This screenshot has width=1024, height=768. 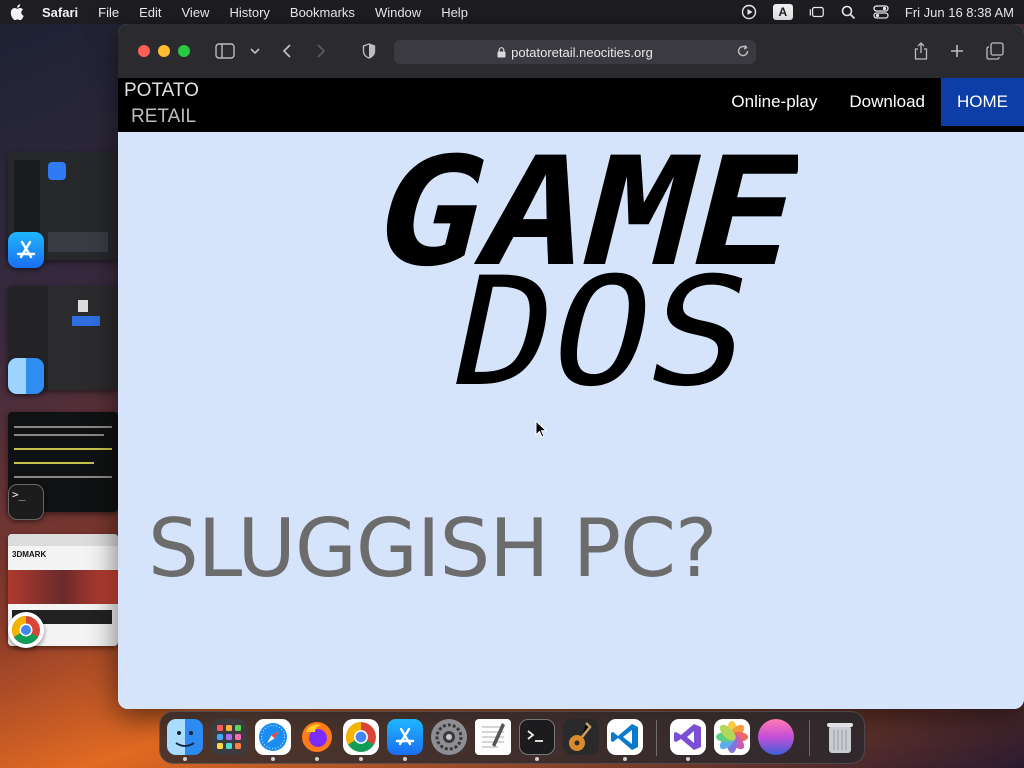 I want to click on spotlight-search-icon, so click(x=849, y=12).